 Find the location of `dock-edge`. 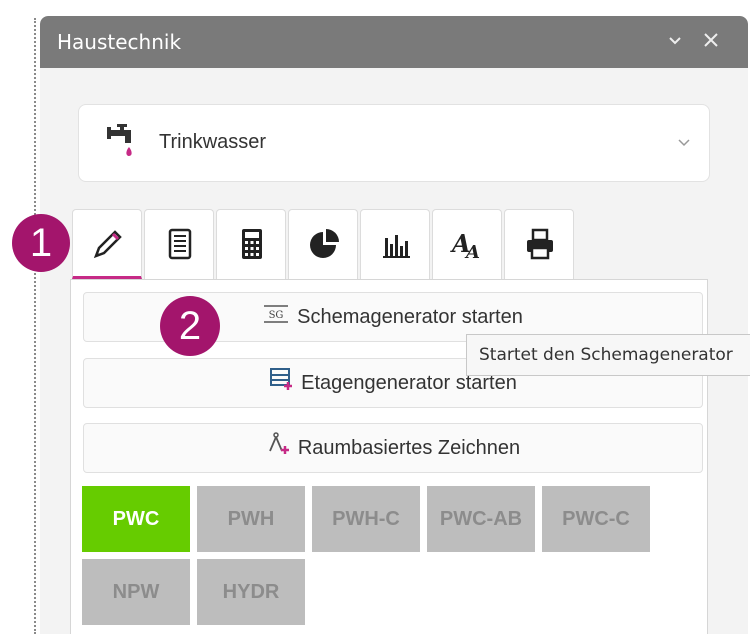

dock-edge is located at coordinates (35, 326).